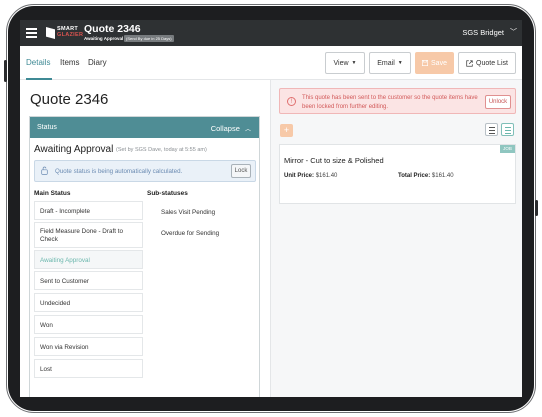  What do you see at coordinates (70, 62) in the screenshot?
I see `tab-items: Items` at bounding box center [70, 62].